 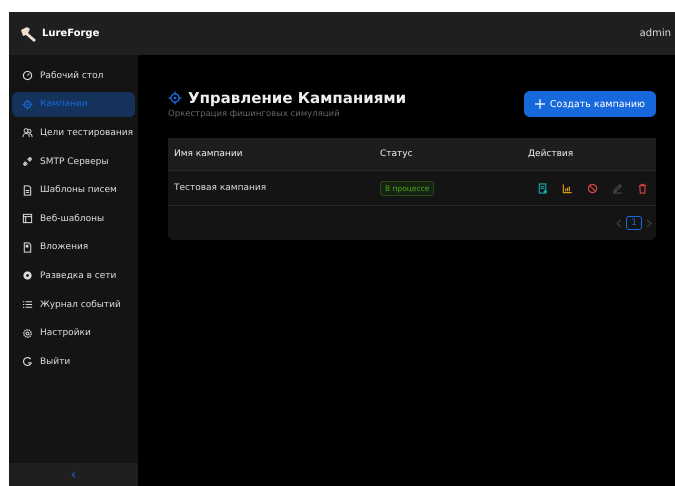 I want to click on sidebar-item: Выйти, so click(x=73, y=361).